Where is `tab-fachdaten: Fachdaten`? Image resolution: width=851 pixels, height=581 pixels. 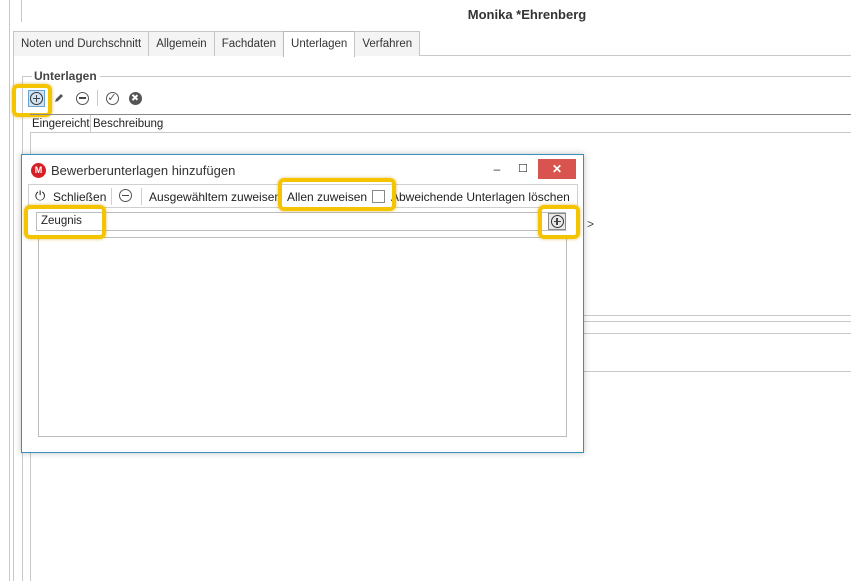
tab-fachdaten: Fachdaten is located at coordinates (249, 43).